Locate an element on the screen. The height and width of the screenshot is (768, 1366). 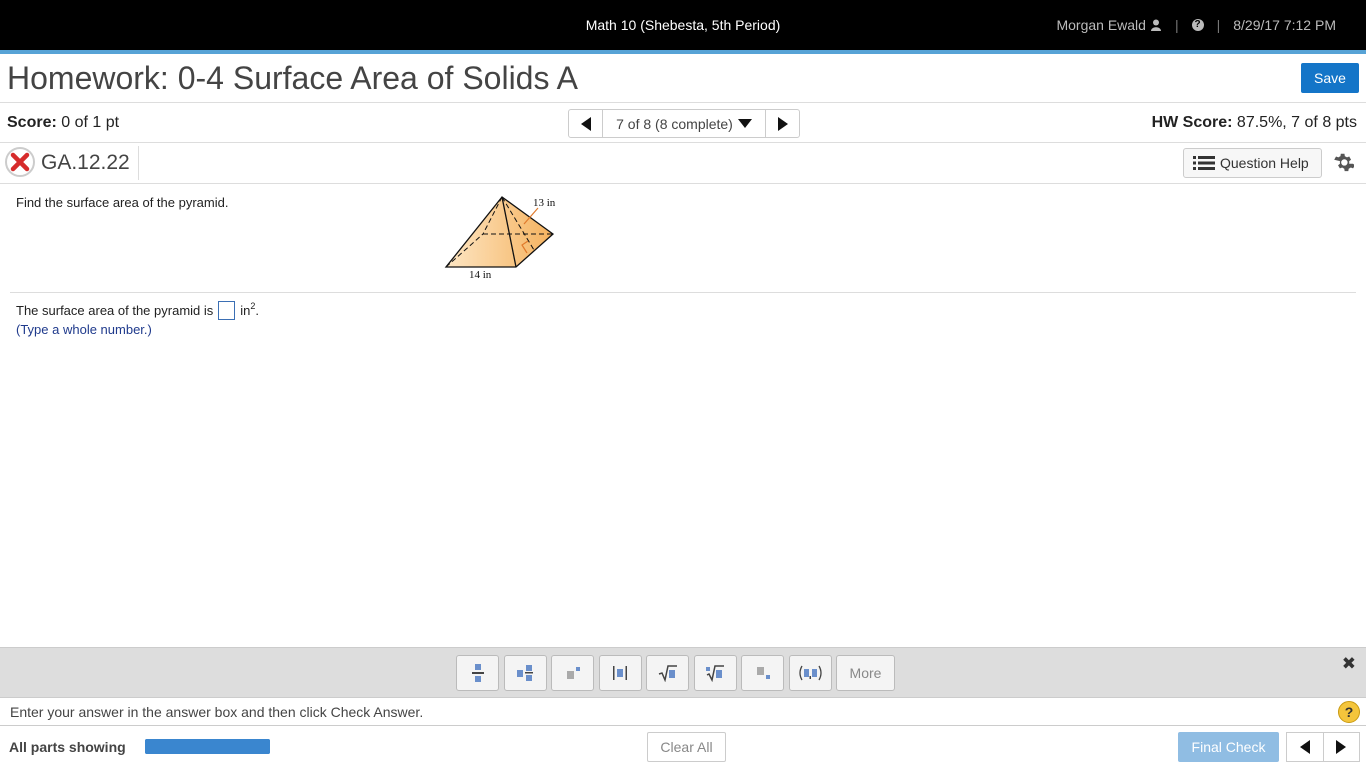
next-button is located at coordinates (1341, 747).